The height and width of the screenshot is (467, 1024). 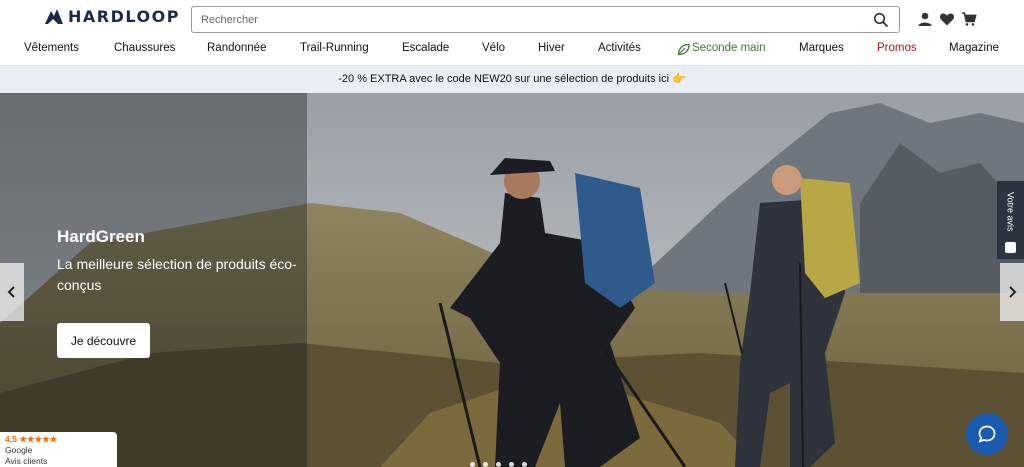 I want to click on chevron-left-icon, so click(x=11, y=292).